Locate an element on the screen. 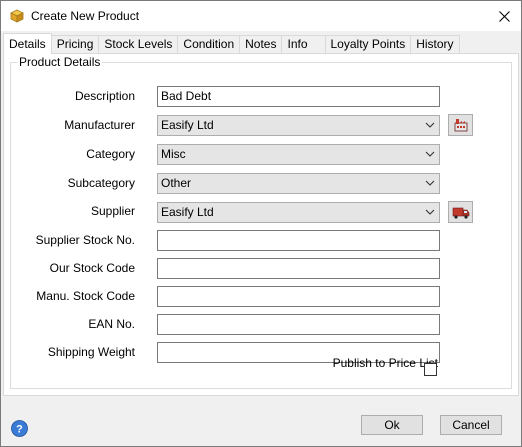 The width and height of the screenshot is (522, 447). delivery-truck-icon is located at coordinates (460, 213).